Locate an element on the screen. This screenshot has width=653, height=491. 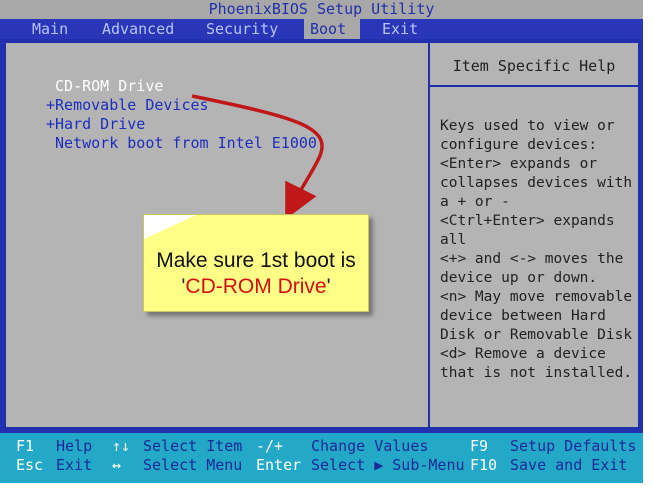
help-line: Keys used to view or is located at coordinates (527, 126).